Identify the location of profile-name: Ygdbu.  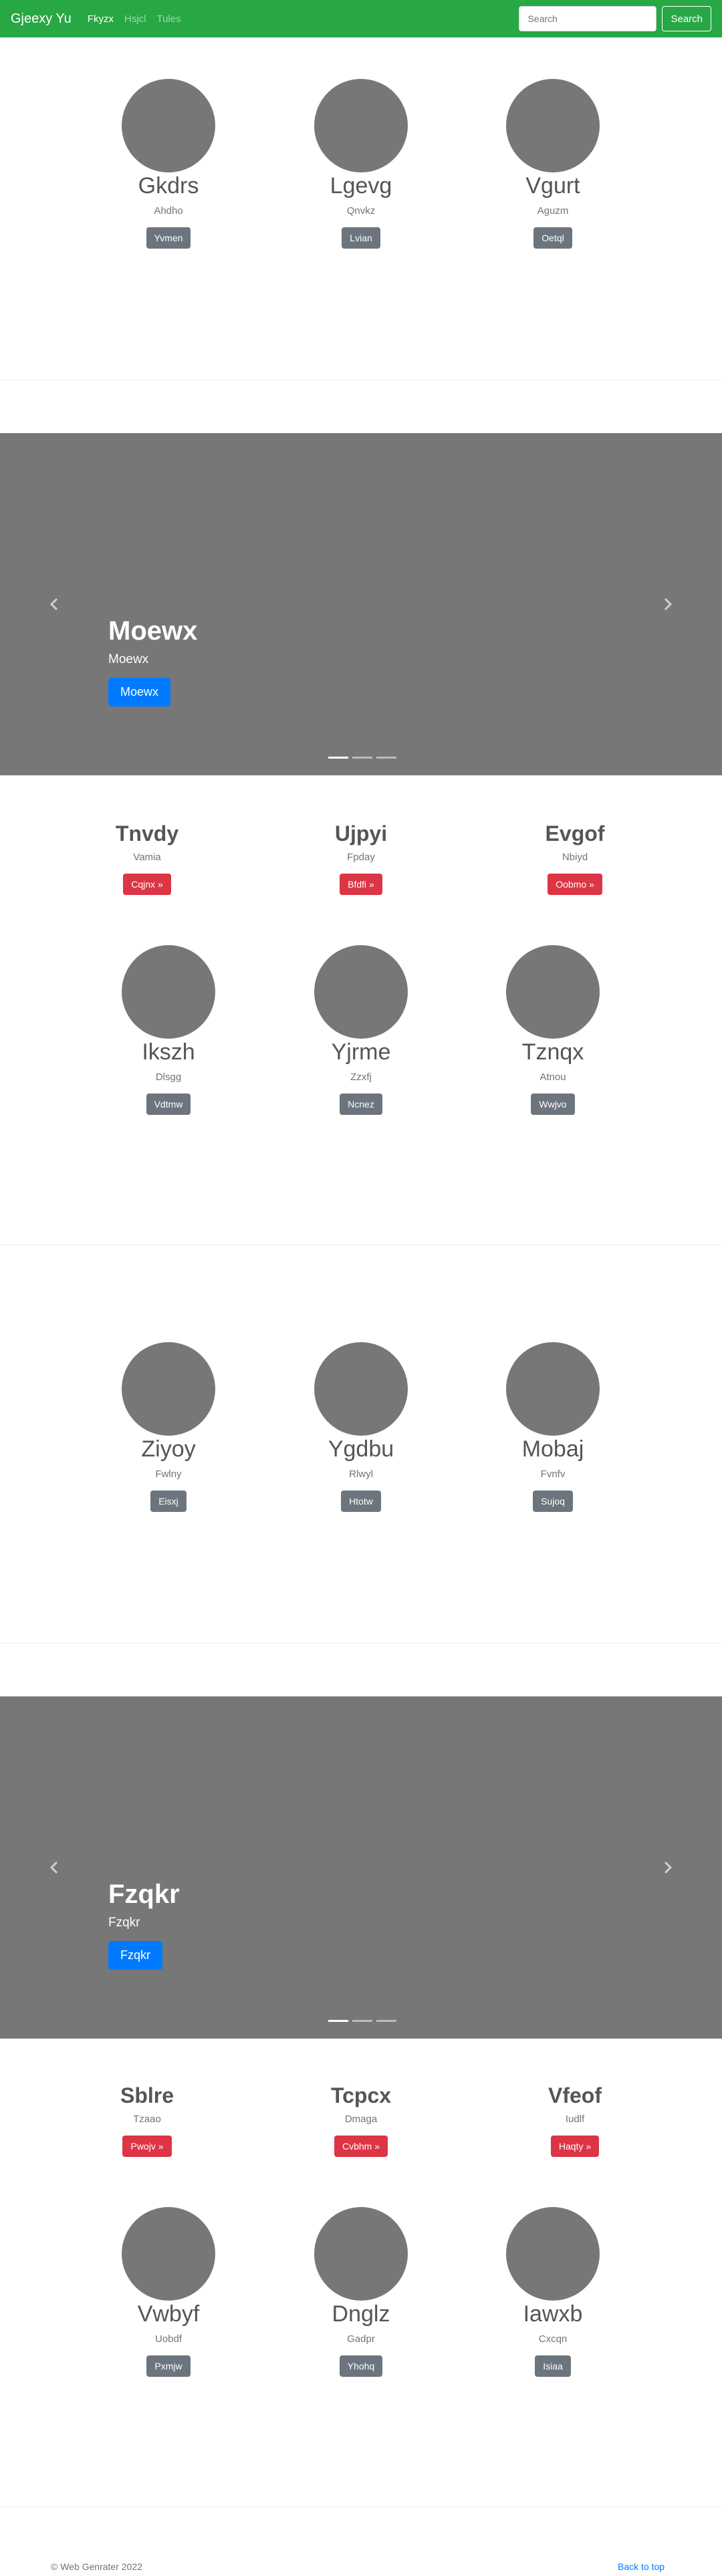
(361, 1449).